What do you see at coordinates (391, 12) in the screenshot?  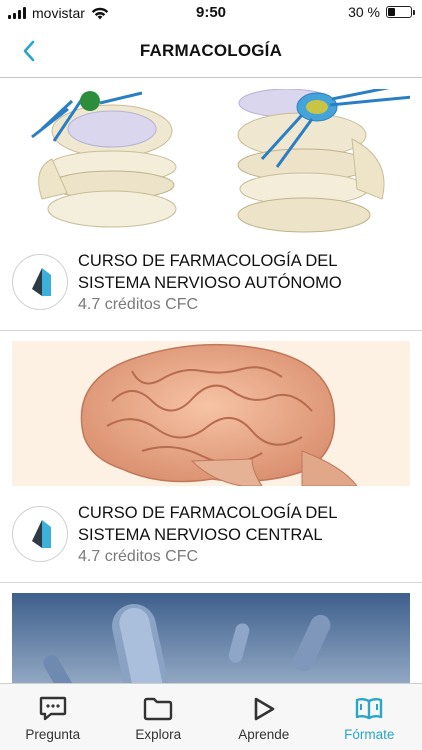 I see `battery-fill` at bounding box center [391, 12].